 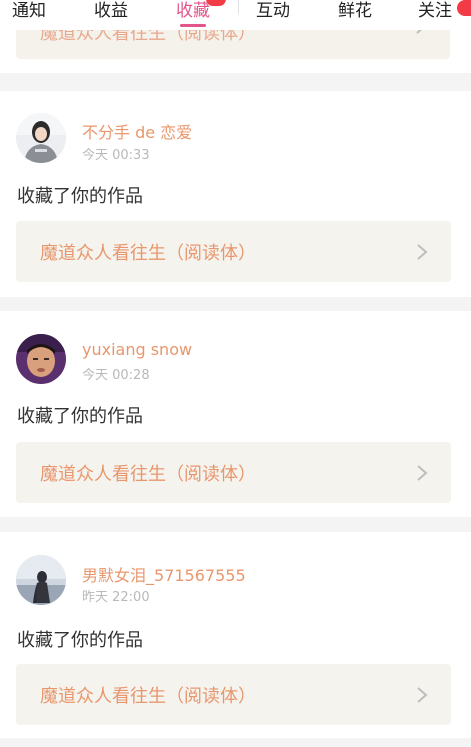 I want to click on user-name: yuxiang snow, so click(x=137, y=349).